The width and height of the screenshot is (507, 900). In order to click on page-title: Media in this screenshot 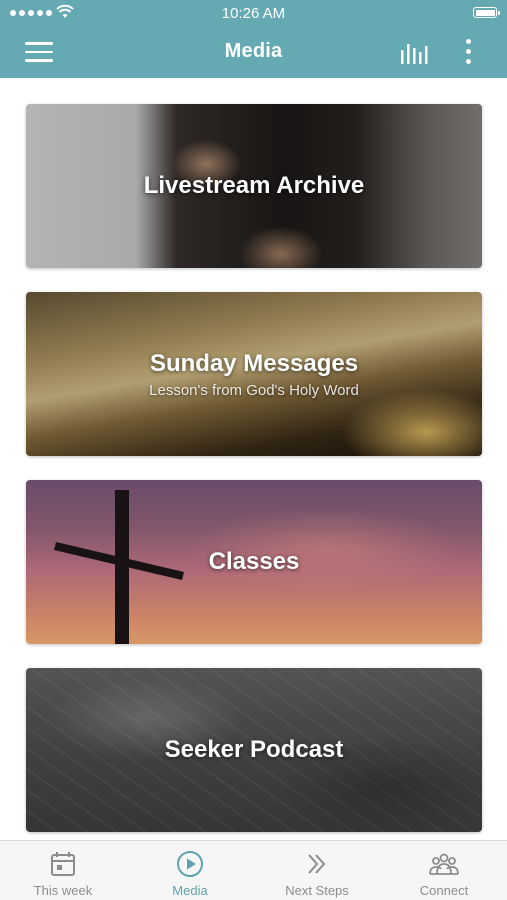, I will do `click(253, 51)`.